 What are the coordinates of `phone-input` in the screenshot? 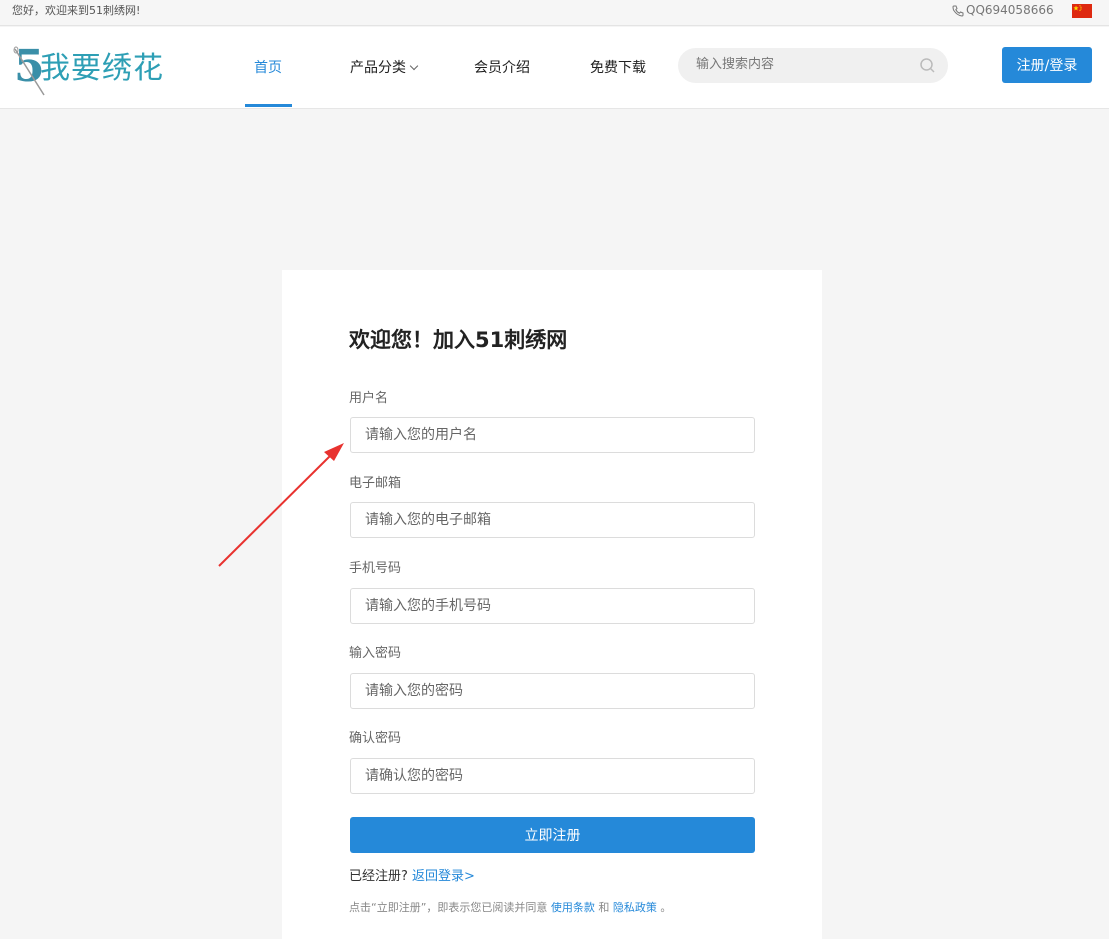 It's located at (552, 606).